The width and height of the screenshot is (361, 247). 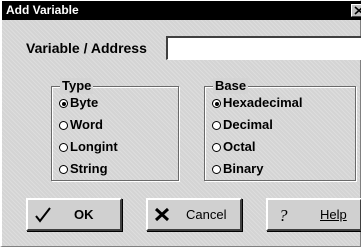 I want to click on base-decimal-label: Decimal, so click(x=248, y=124).